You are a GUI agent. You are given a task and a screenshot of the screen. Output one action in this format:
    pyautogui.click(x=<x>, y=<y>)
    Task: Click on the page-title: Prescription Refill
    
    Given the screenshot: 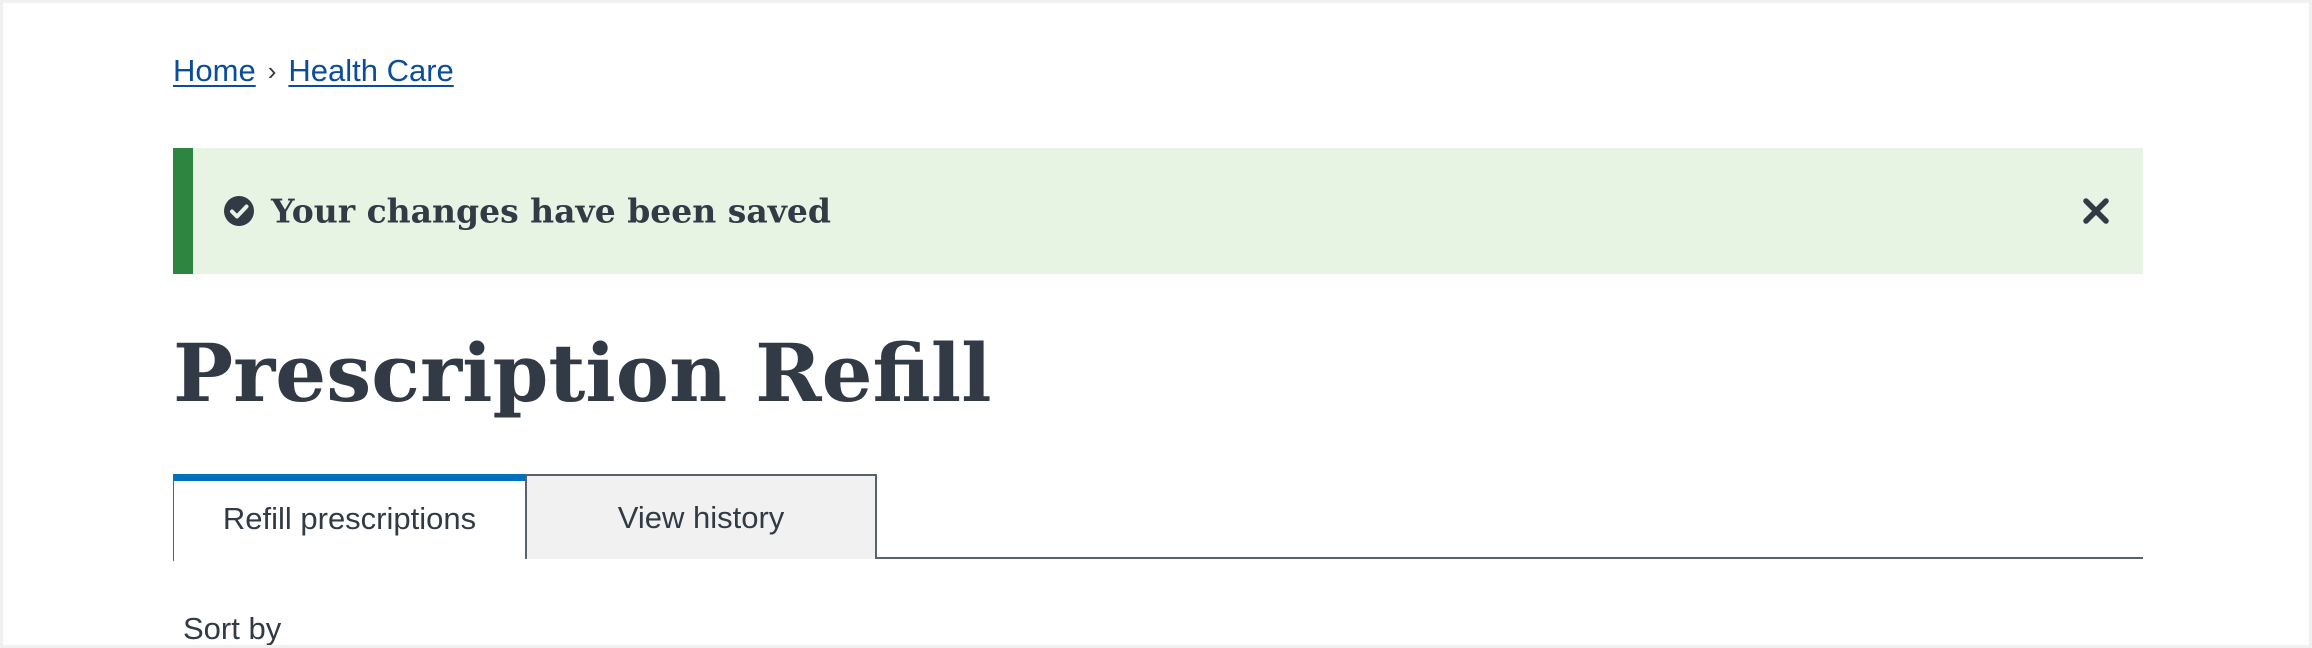 What is the action you would take?
    pyautogui.click(x=582, y=373)
    